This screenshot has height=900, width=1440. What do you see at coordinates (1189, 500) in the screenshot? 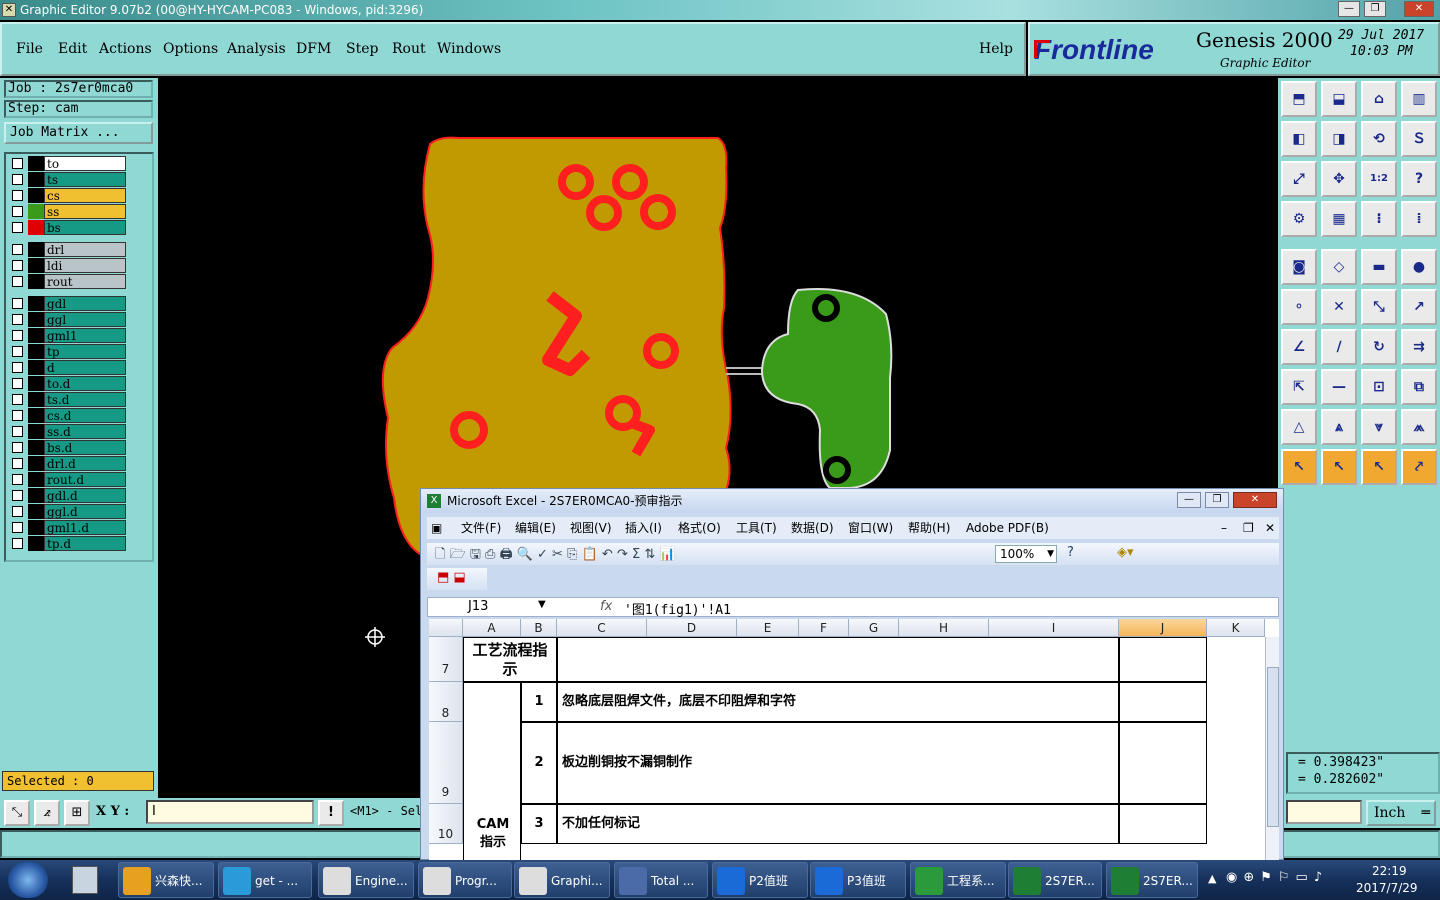
I see `excel-minimize-button: —` at bounding box center [1189, 500].